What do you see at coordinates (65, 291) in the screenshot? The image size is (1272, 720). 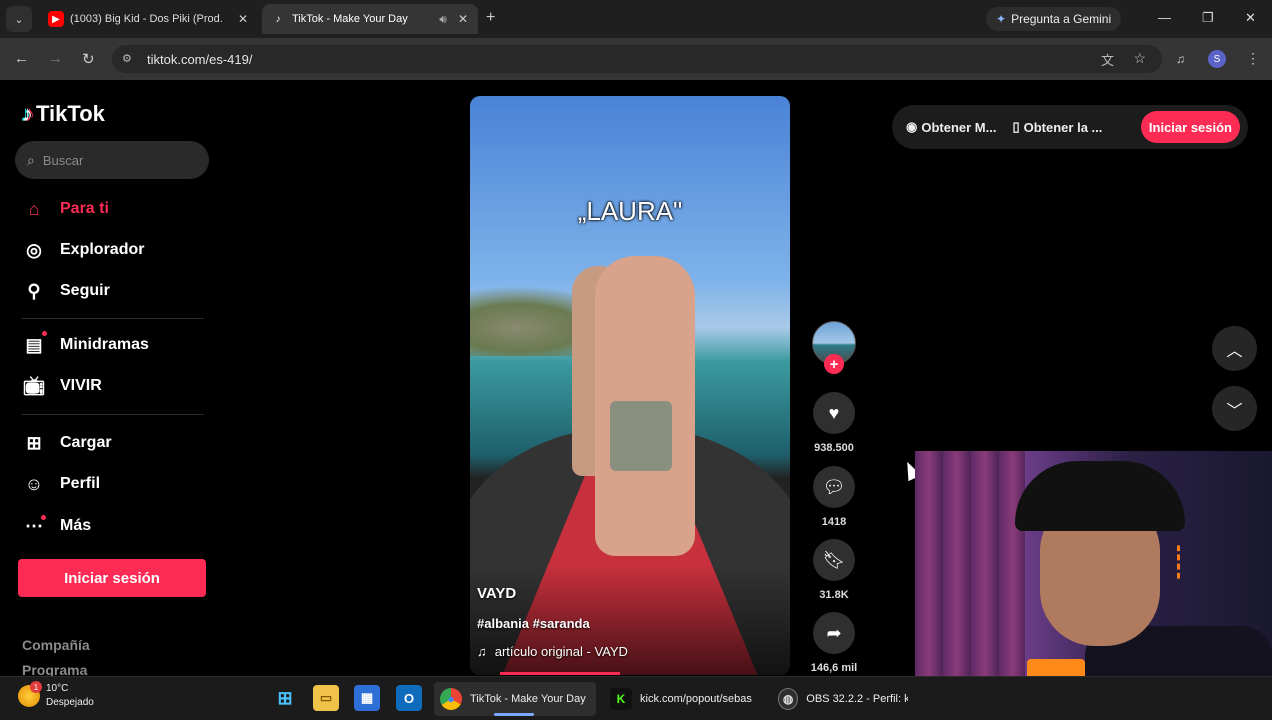 I see `nav-seguir: ⚲ Seguir` at bounding box center [65, 291].